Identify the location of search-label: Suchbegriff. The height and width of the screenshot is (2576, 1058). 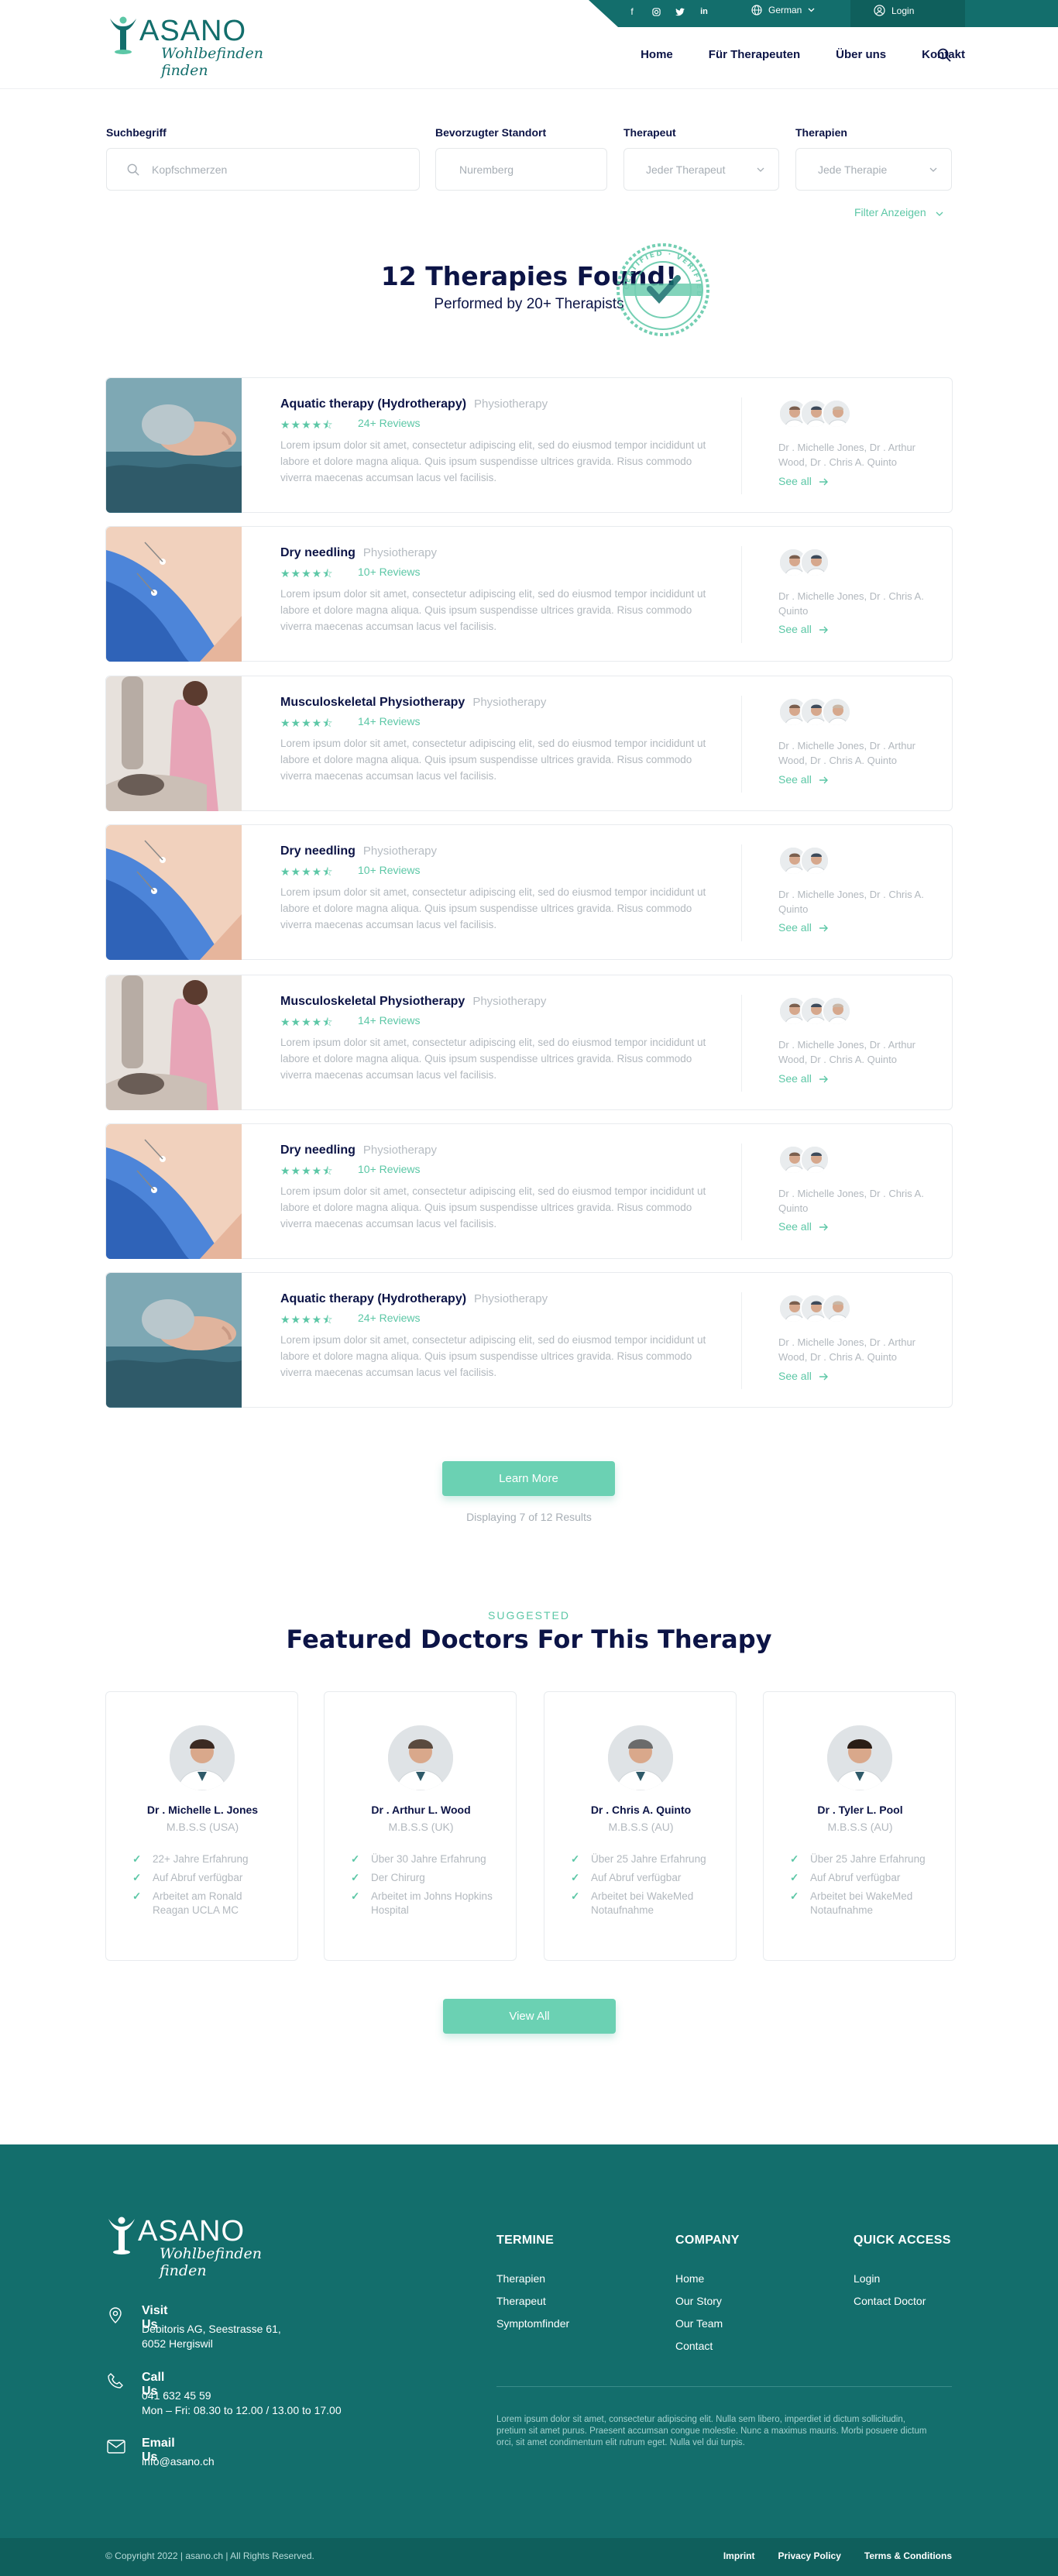
(136, 132).